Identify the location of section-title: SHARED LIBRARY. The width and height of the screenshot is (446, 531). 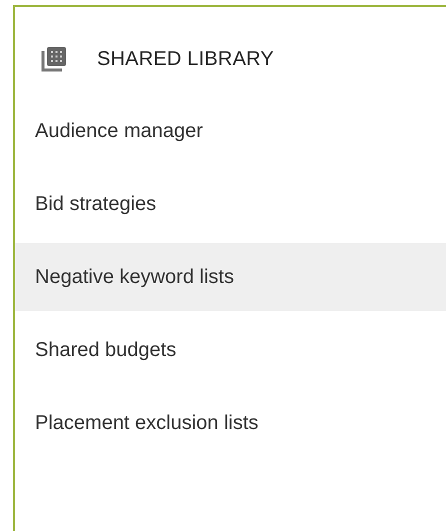
(185, 59).